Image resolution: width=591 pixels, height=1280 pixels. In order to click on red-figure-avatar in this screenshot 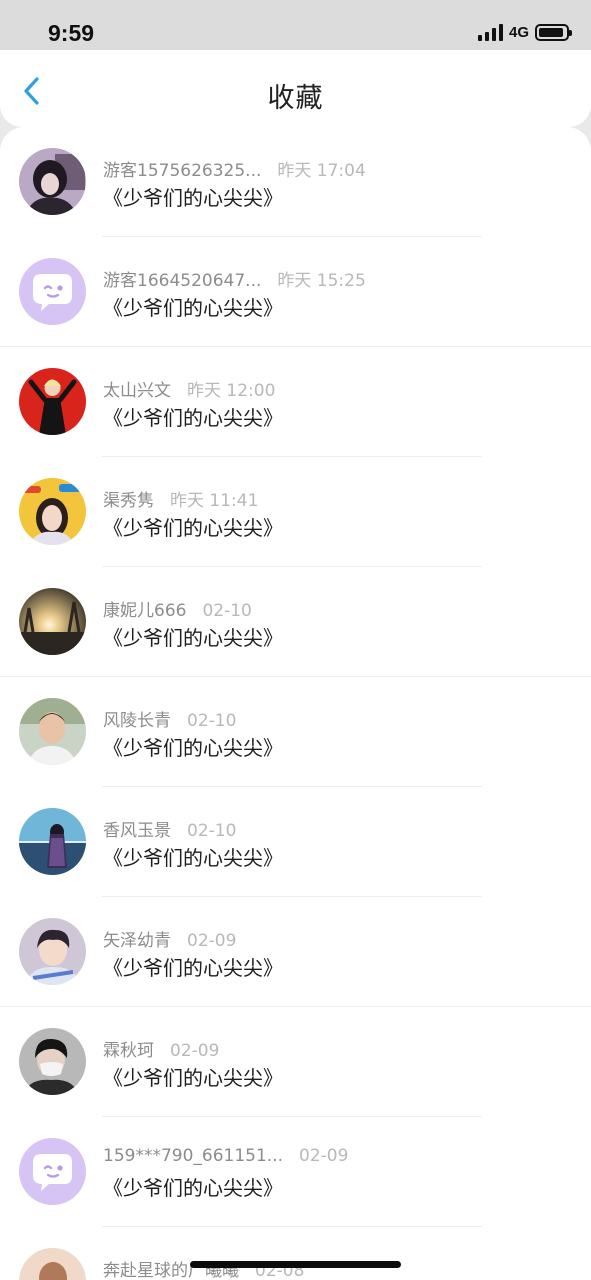, I will do `click(52, 401)`.